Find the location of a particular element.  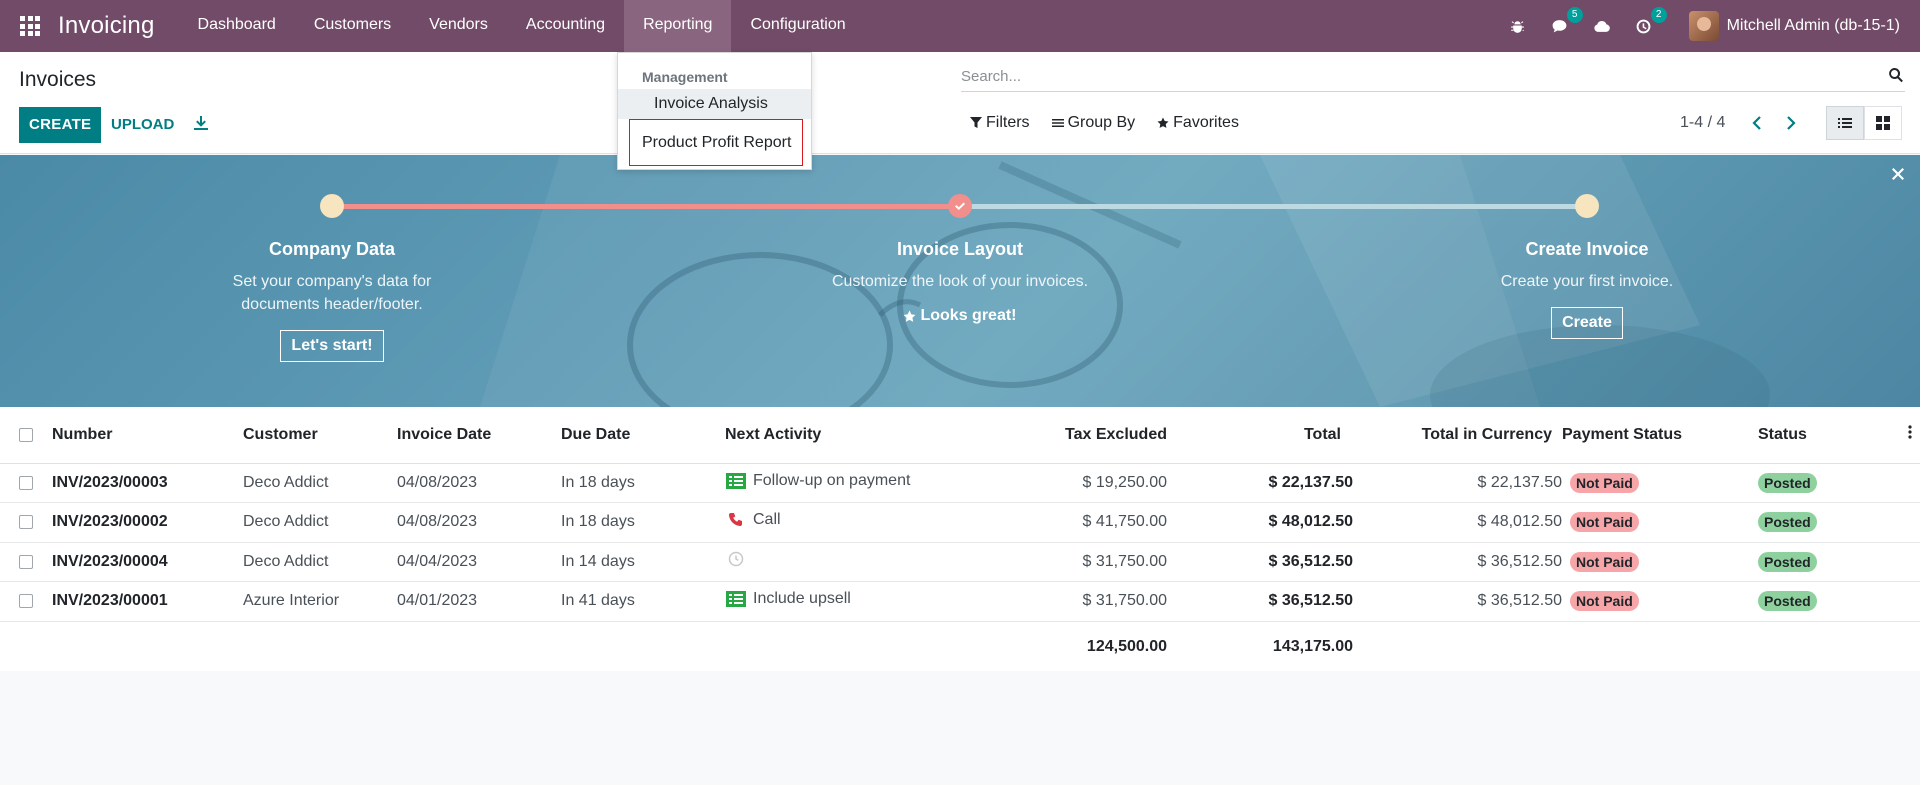

column-total-in-currency: Total in Currency is located at coordinates (1457, 435).